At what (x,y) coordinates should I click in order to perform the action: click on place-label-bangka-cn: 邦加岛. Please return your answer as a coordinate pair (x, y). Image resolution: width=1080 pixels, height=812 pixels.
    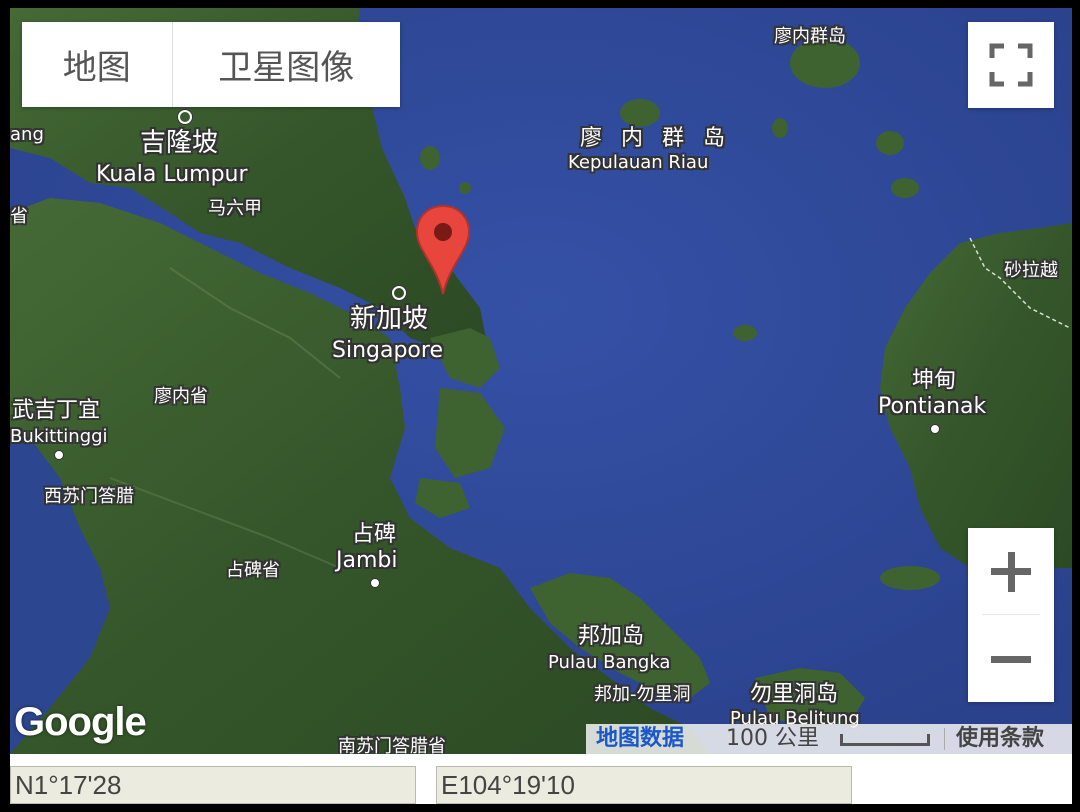
    Looking at the image, I should click on (611, 636).